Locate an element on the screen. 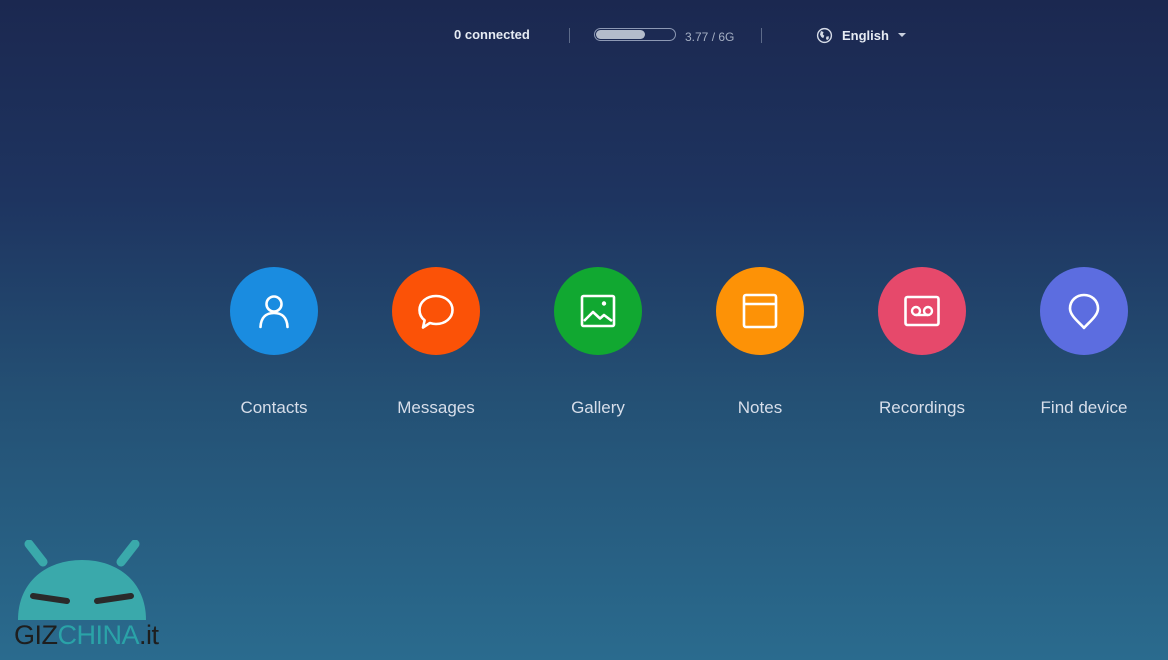 Image resolution: width=1168 pixels, height=660 pixels. app-contacts: Contacts is located at coordinates (274, 347).